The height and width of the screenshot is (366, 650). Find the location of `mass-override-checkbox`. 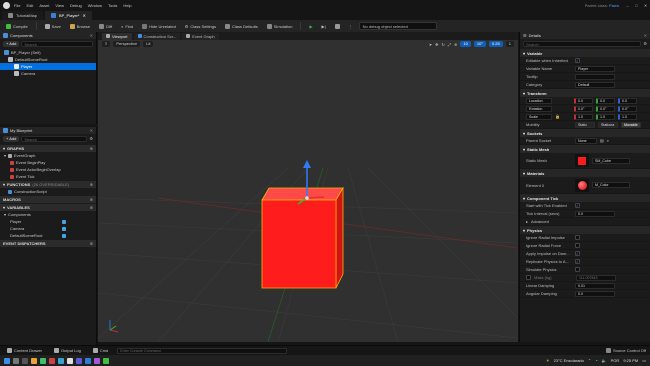

mass-override-checkbox is located at coordinates (528, 277).